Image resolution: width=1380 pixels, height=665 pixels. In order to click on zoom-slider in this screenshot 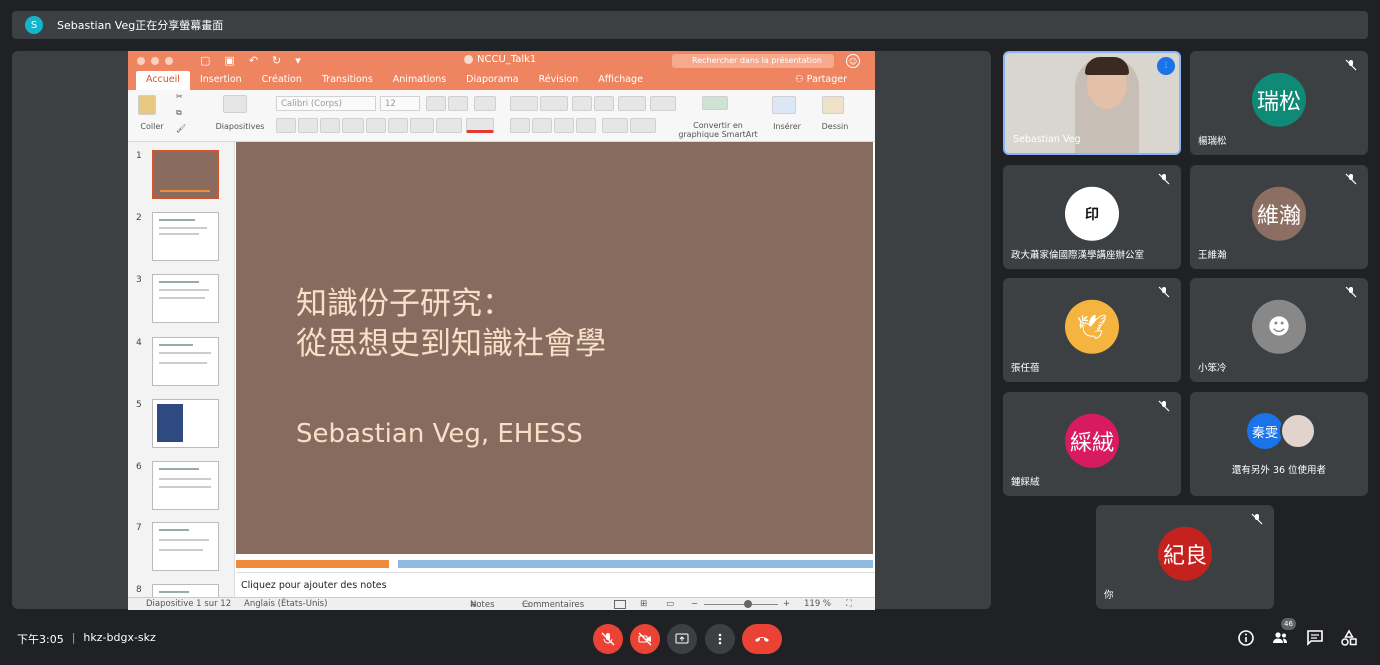, I will do `click(741, 604)`.